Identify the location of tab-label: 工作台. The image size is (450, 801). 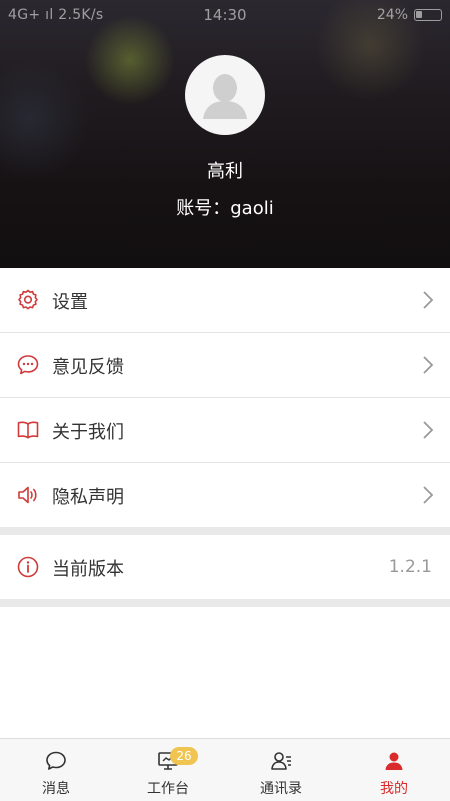
(168, 789).